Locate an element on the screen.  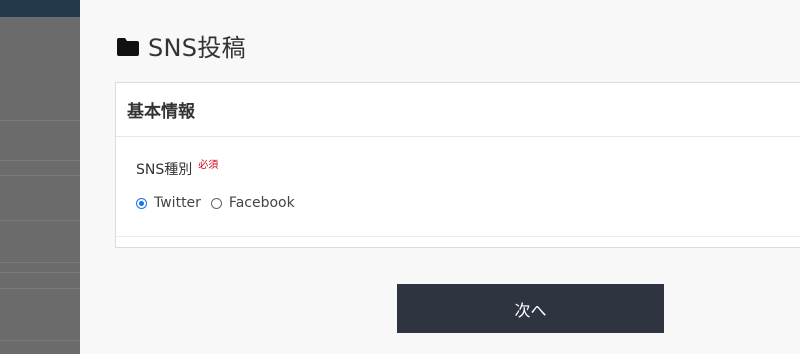
sns-type-radio-group: Twitter Facebook is located at coordinates (220, 203).